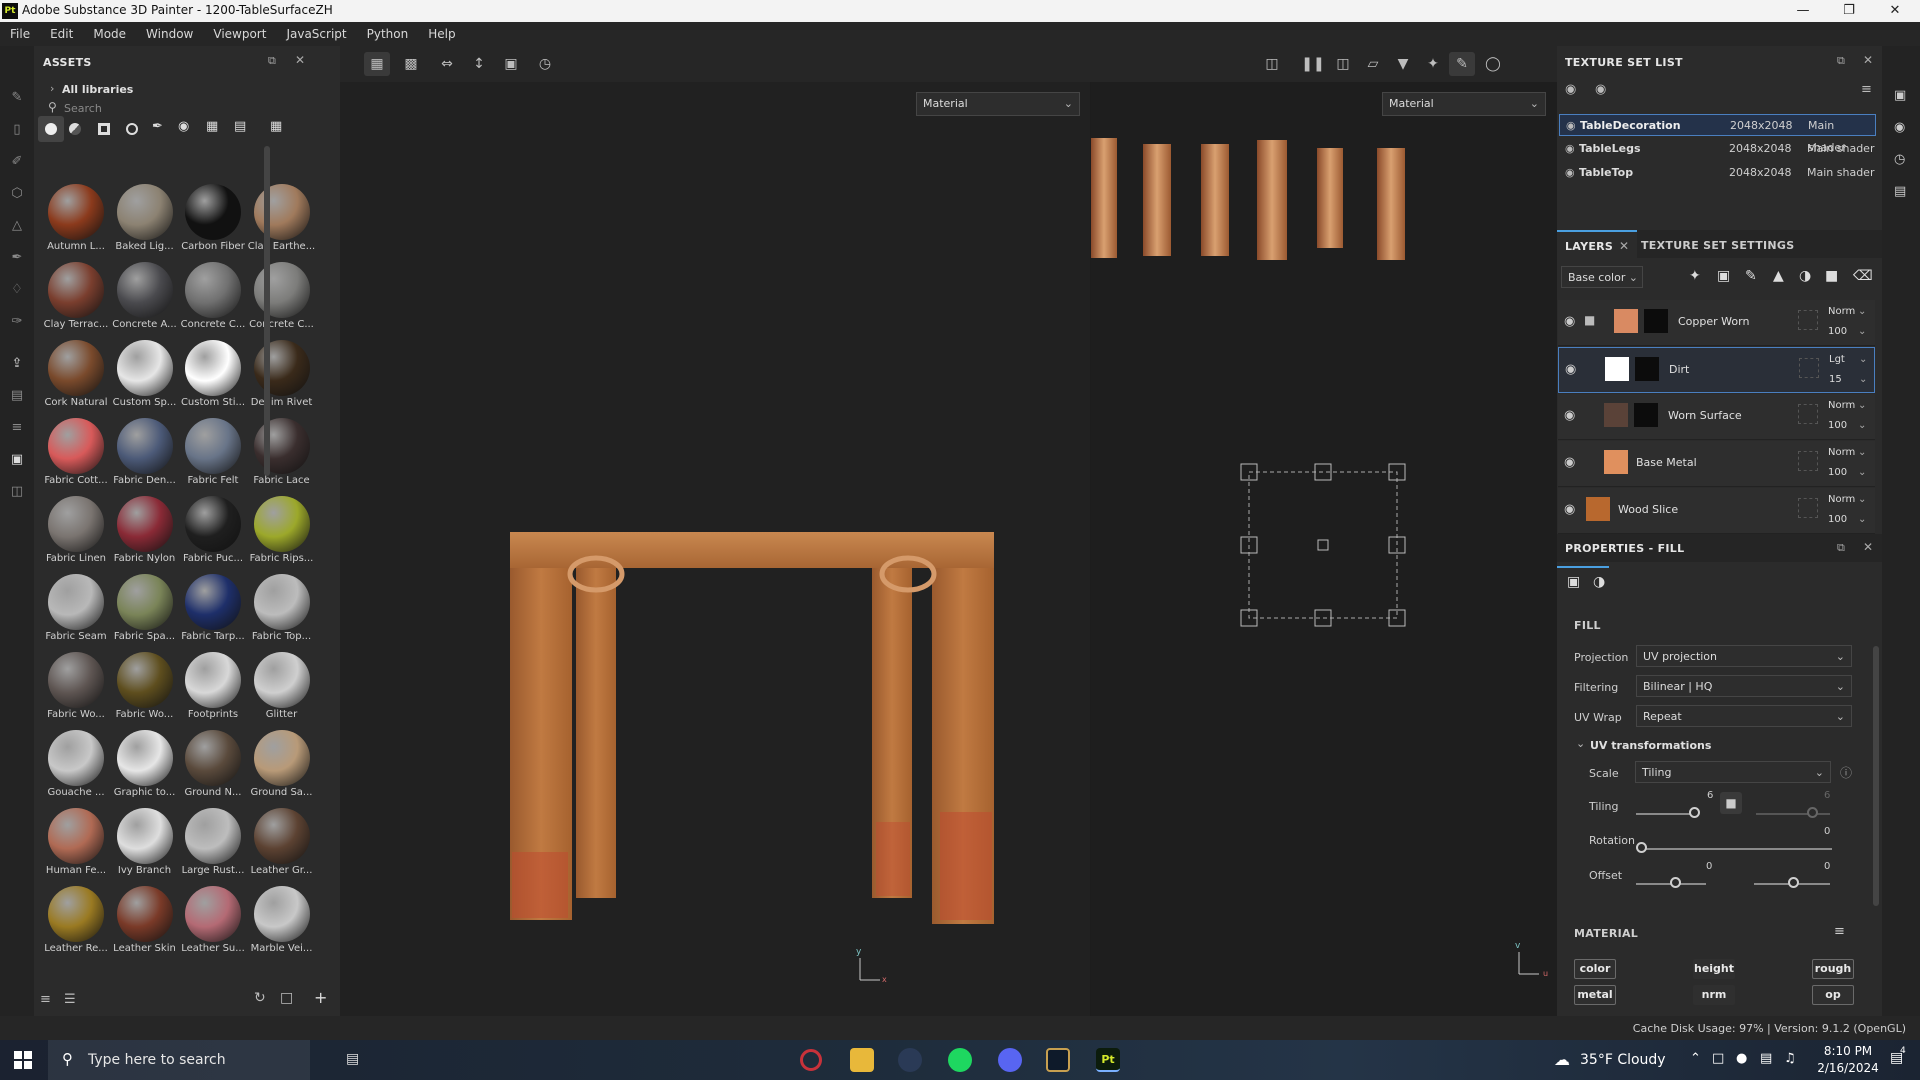 The width and height of the screenshot is (1920, 1080). Describe the element at coordinates (1656, 321) in the screenshot. I see `layer-mask-thumbnail` at that location.